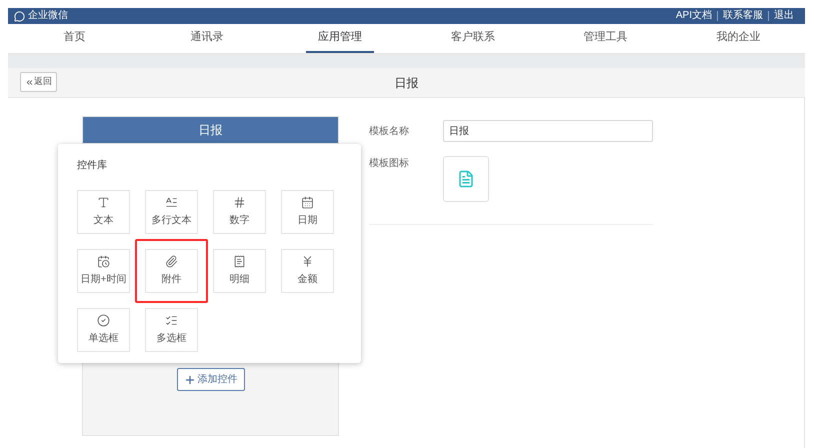 Image resolution: width=819 pixels, height=448 pixels. I want to click on field-label: 模板名称, so click(389, 131).